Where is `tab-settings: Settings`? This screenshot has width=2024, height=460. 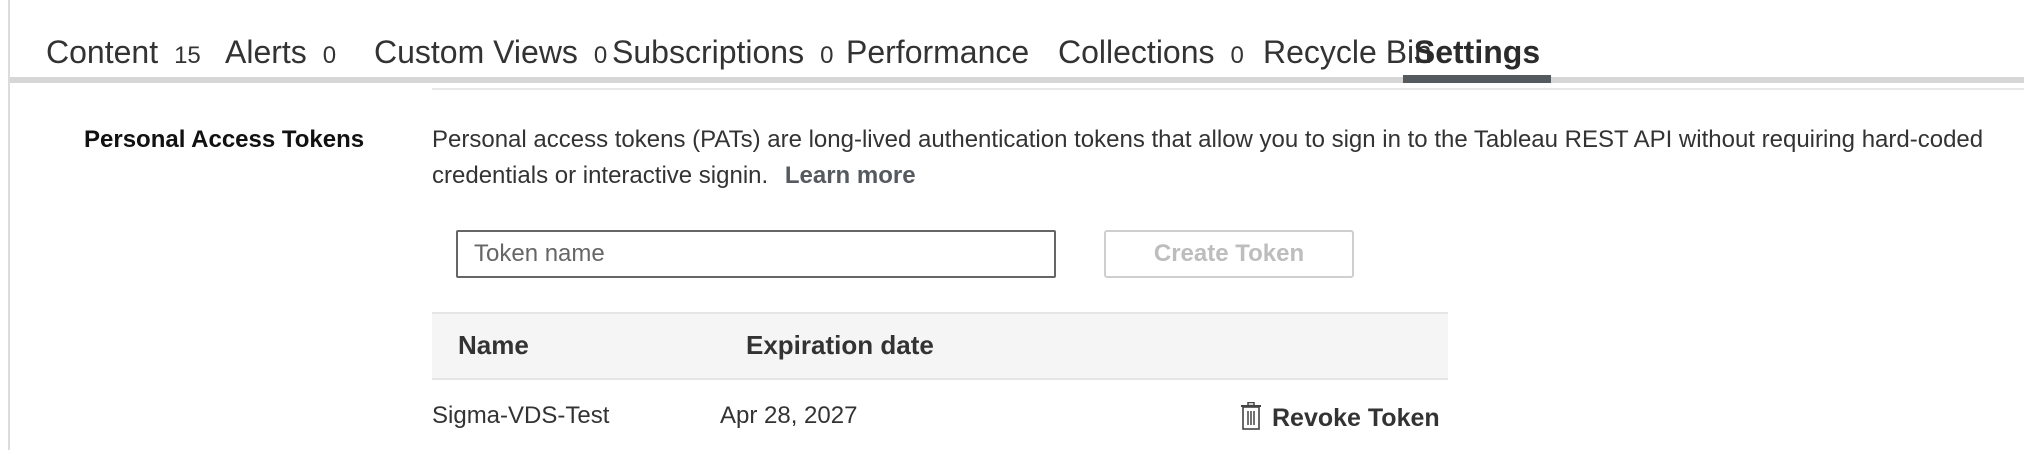
tab-settings: Settings is located at coordinates (1477, 42).